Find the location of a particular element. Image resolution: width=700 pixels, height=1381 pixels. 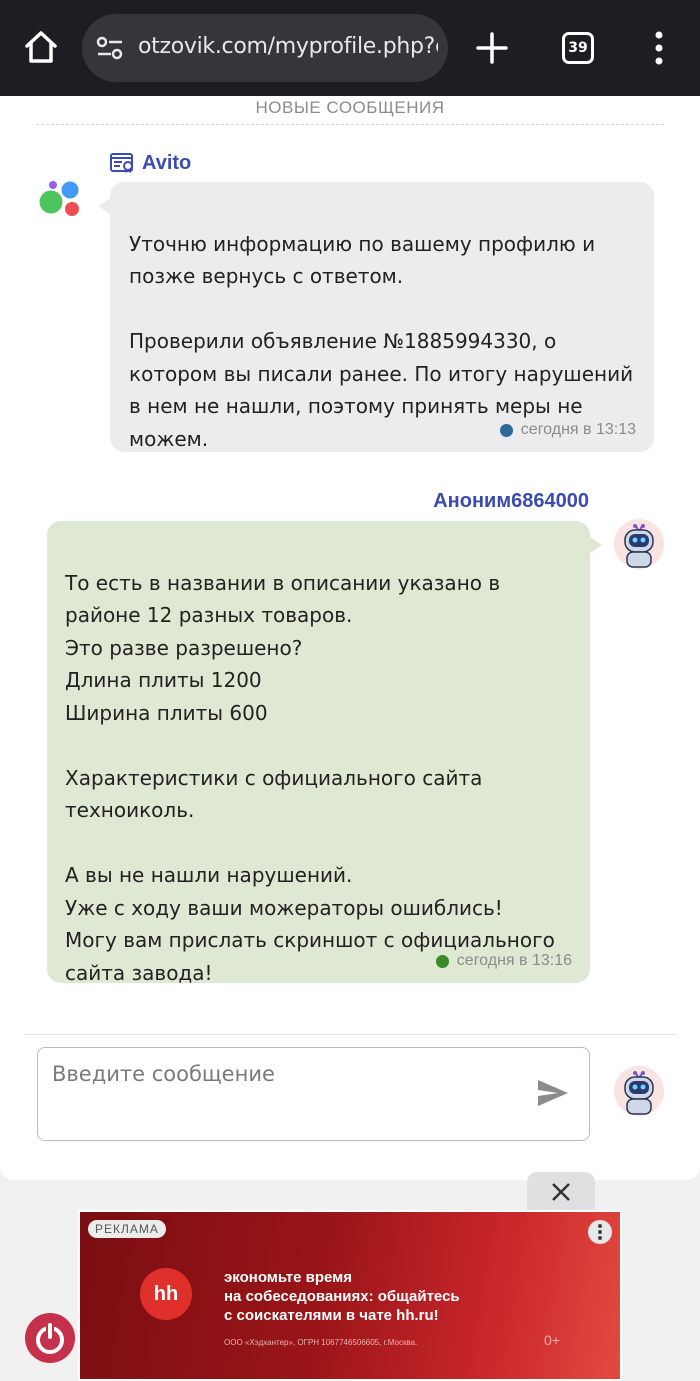

sender-name-avito: Avito is located at coordinates (150, 163).